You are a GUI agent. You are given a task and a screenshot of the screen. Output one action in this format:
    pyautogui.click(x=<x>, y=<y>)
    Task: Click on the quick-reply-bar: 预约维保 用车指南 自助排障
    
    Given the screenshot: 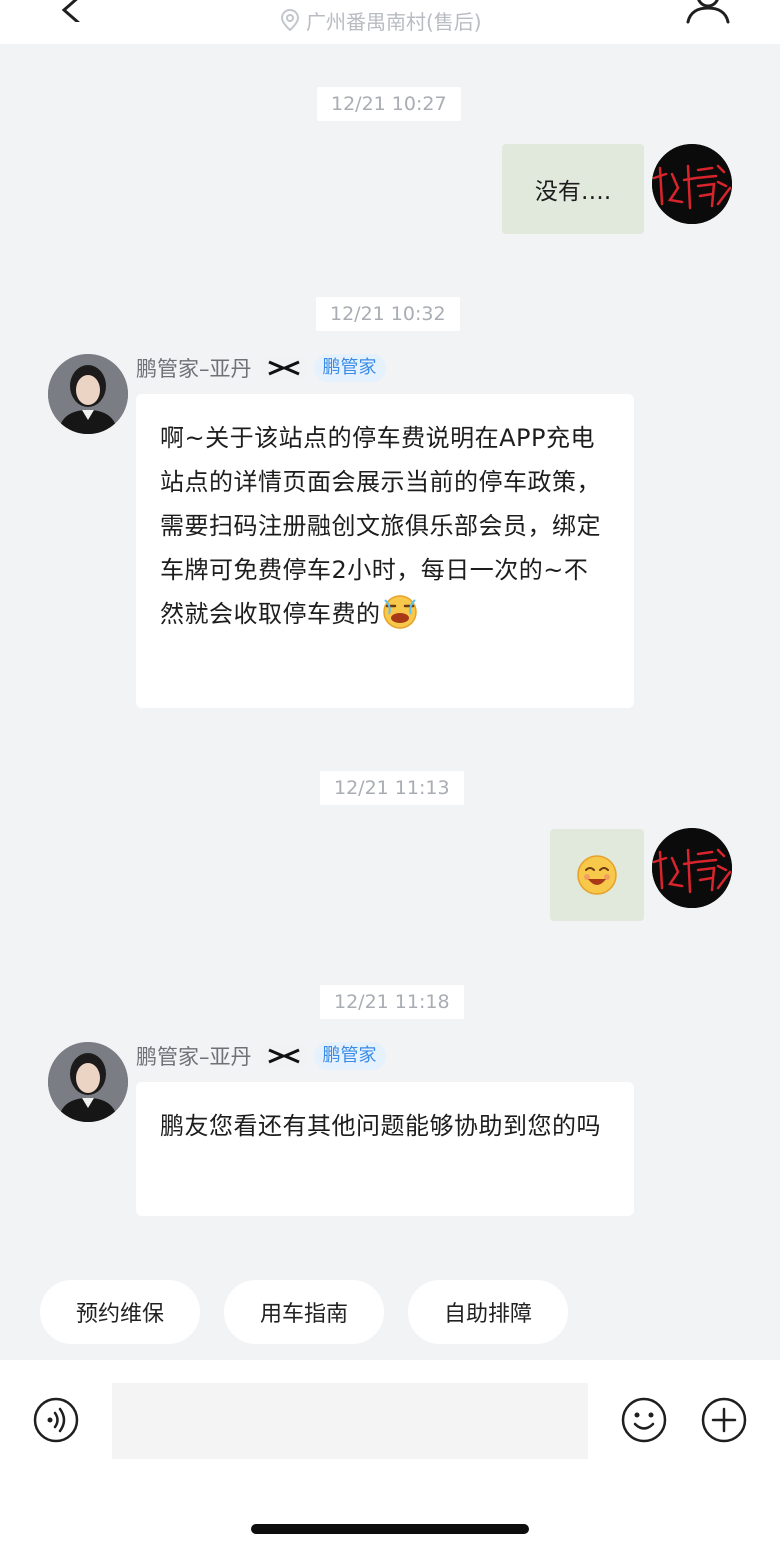 What is the action you would take?
    pyautogui.click(x=304, y=1312)
    